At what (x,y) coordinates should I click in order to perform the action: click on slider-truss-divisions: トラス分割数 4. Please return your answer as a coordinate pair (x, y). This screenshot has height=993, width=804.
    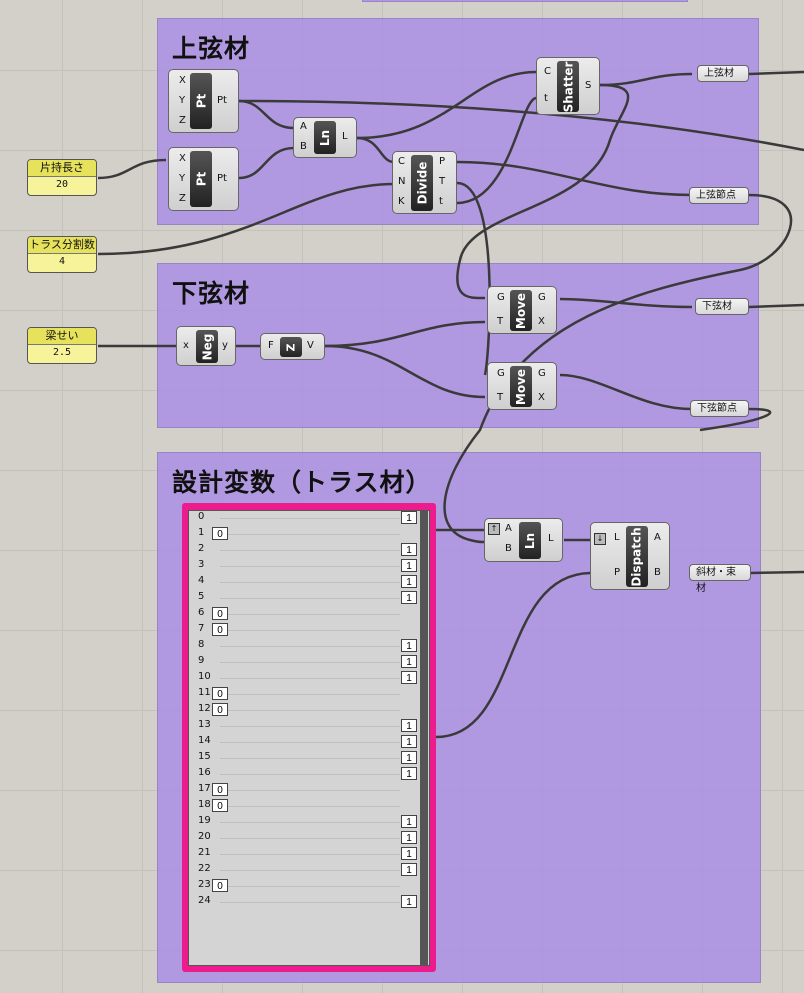
    Looking at the image, I should click on (62, 254).